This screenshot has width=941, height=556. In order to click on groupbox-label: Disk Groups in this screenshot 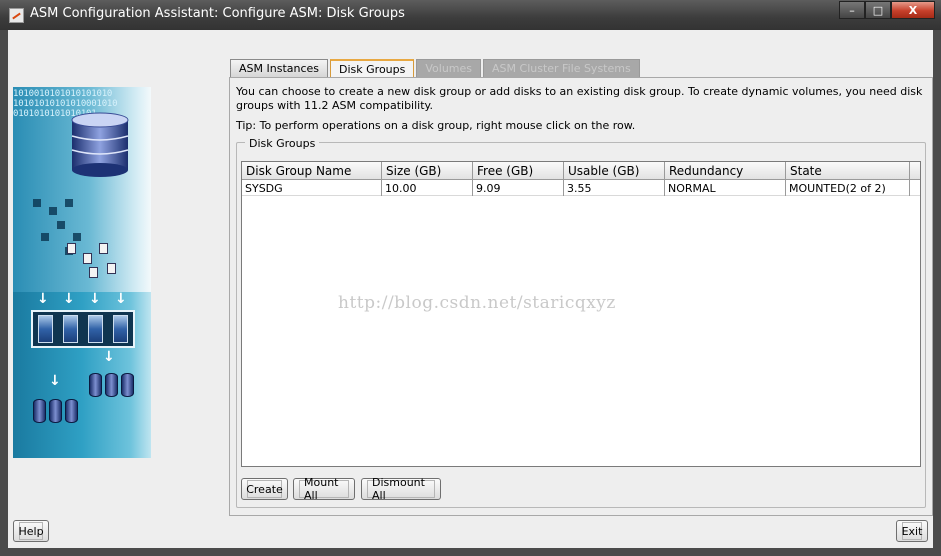, I will do `click(282, 143)`.